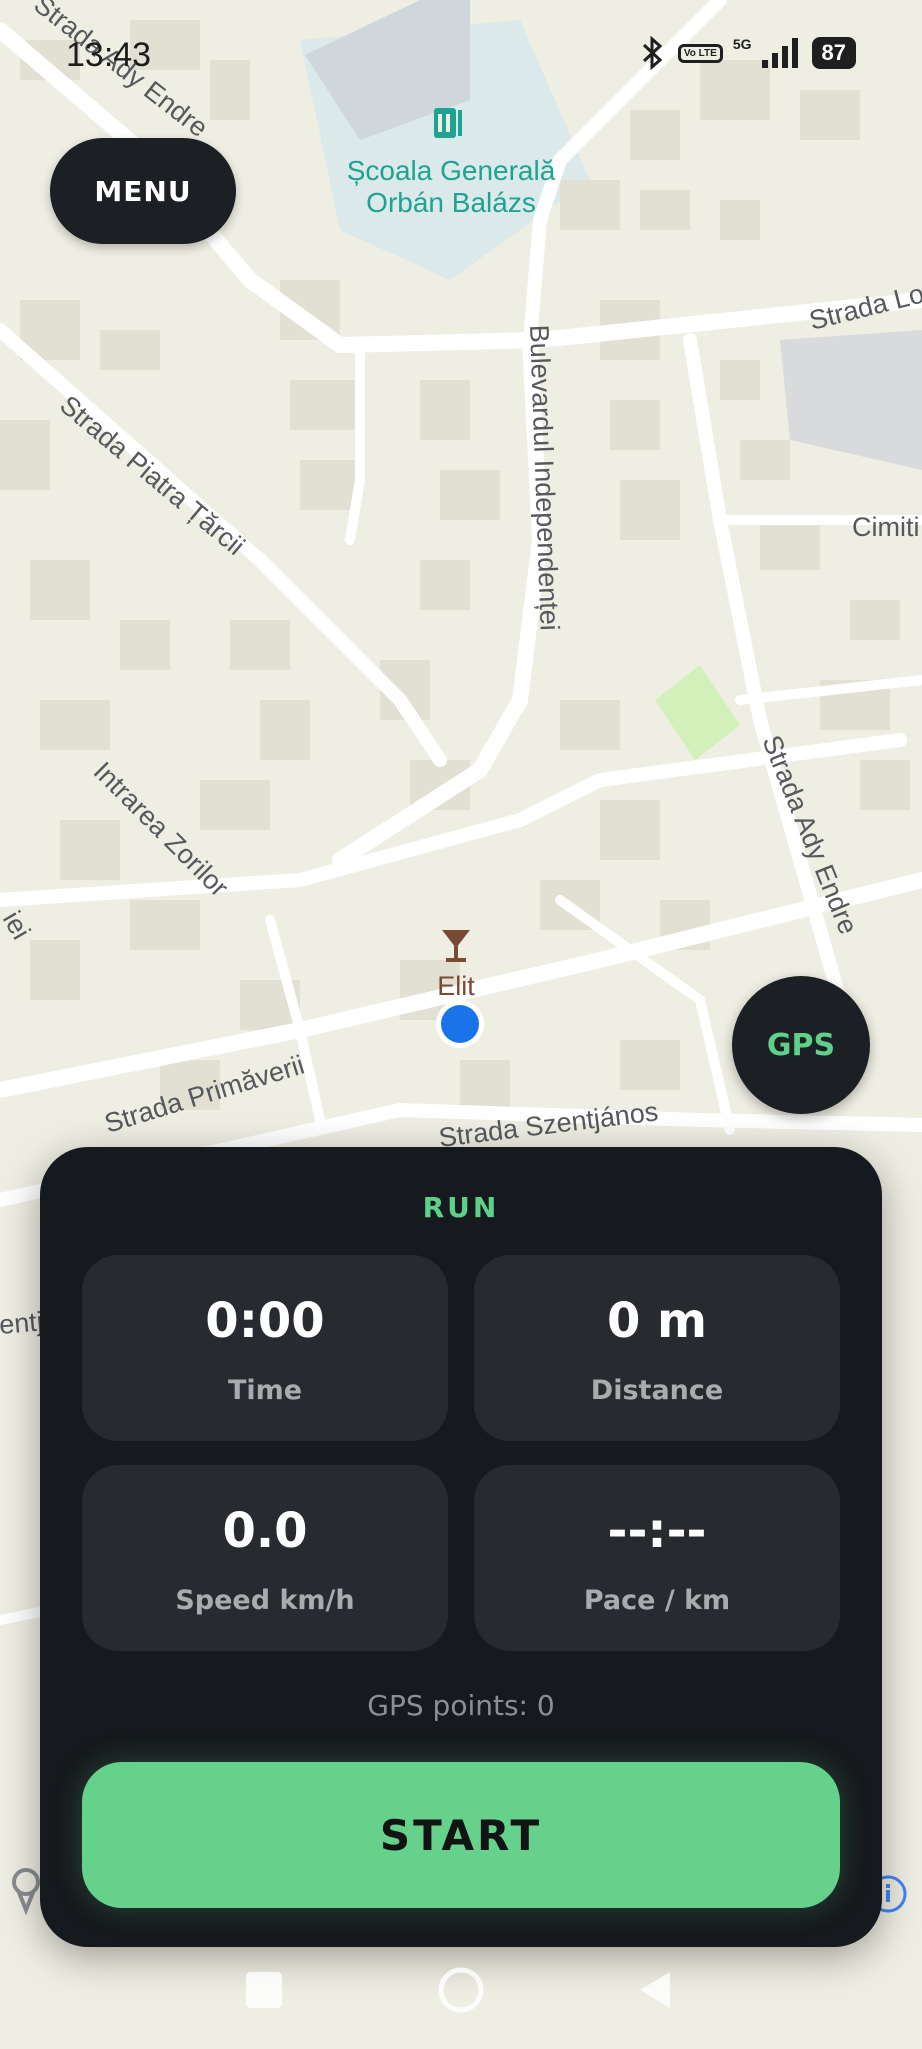 Image resolution: width=922 pixels, height=2049 pixels. What do you see at coordinates (264, 1990) in the screenshot?
I see `recents-icon` at bounding box center [264, 1990].